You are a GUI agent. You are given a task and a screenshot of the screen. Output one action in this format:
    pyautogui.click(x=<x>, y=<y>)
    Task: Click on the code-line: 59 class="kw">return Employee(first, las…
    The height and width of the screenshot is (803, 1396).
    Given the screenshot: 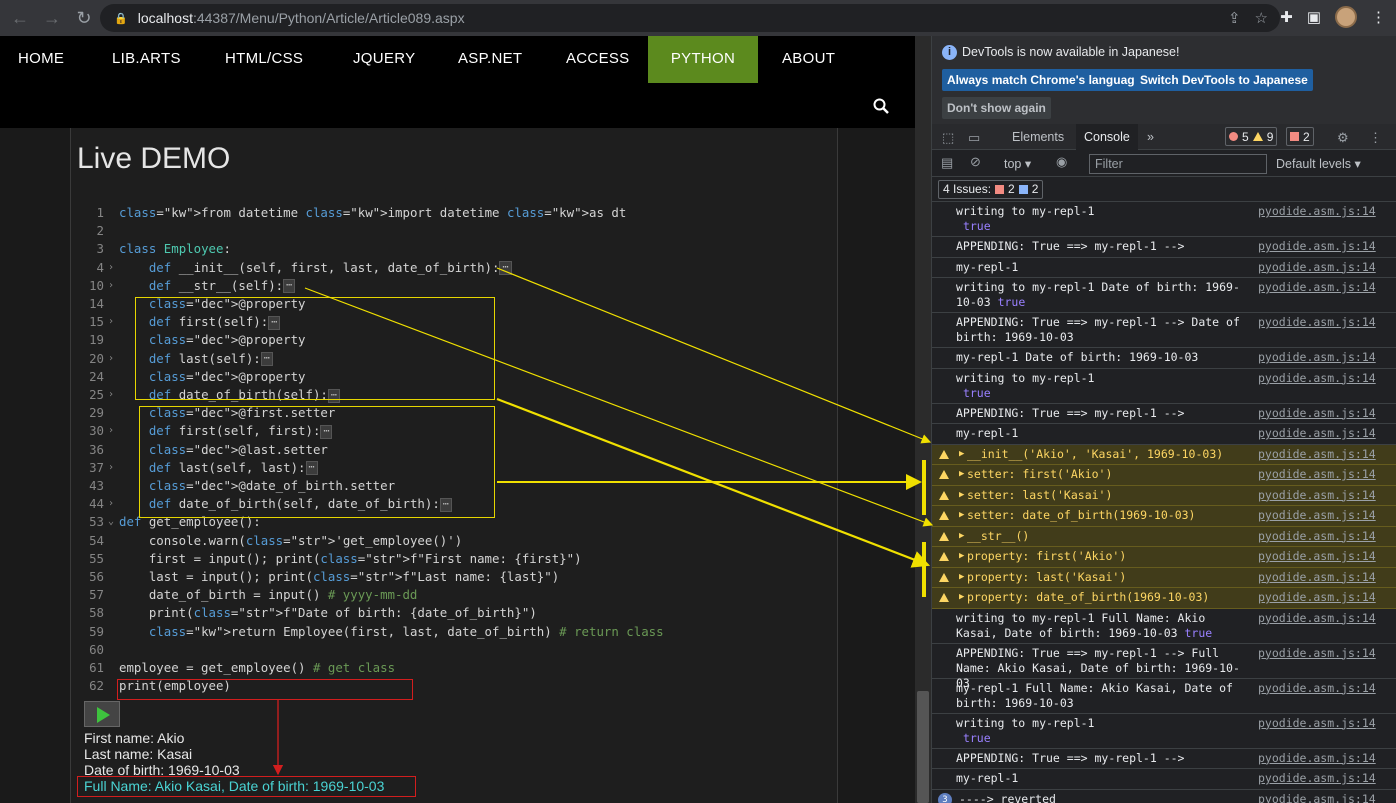 What is the action you would take?
    pyautogui.click(x=452, y=632)
    